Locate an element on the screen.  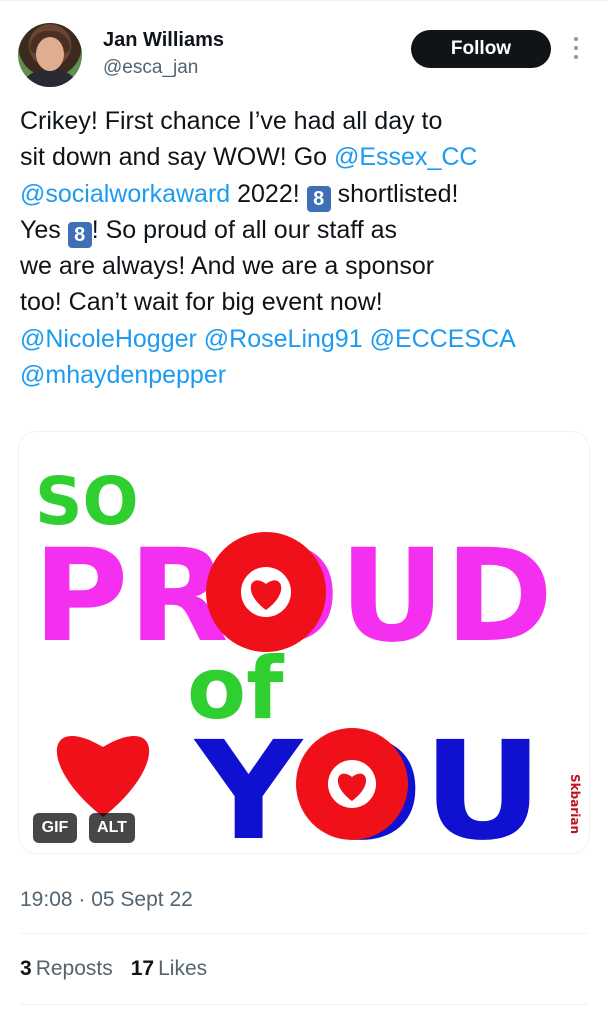
mention-link: @RoseLing91 is located at coordinates (283, 339).